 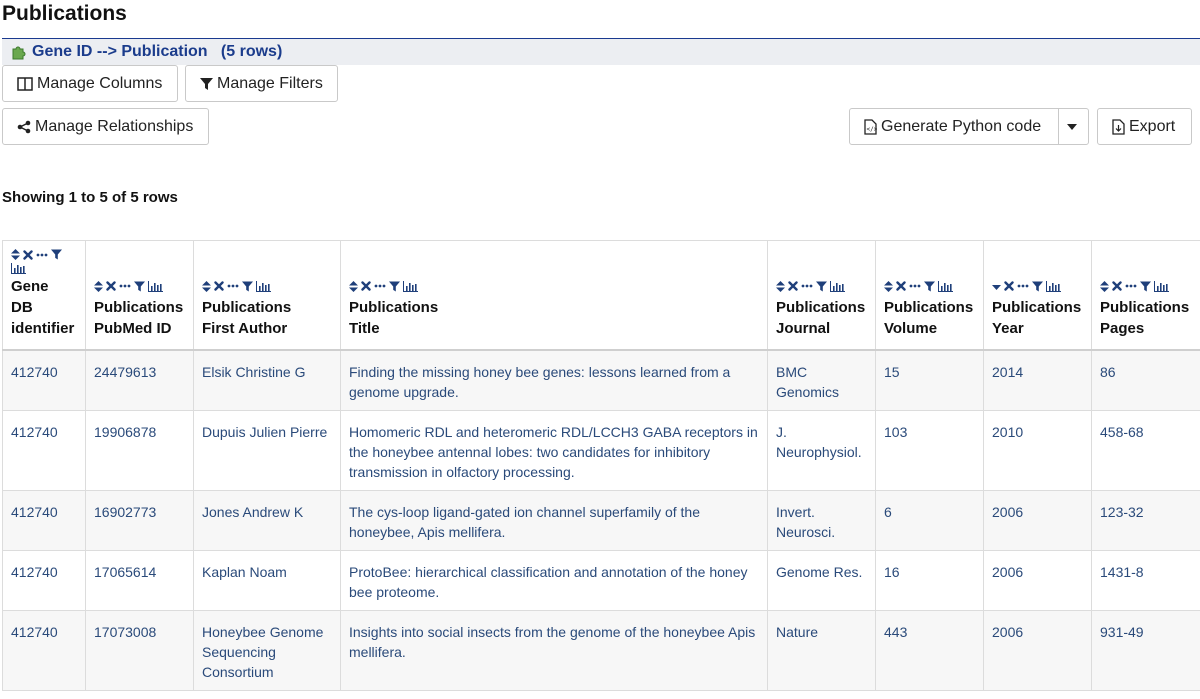 I want to click on manage-relationships-button: Manage Relationships, so click(x=105, y=126).